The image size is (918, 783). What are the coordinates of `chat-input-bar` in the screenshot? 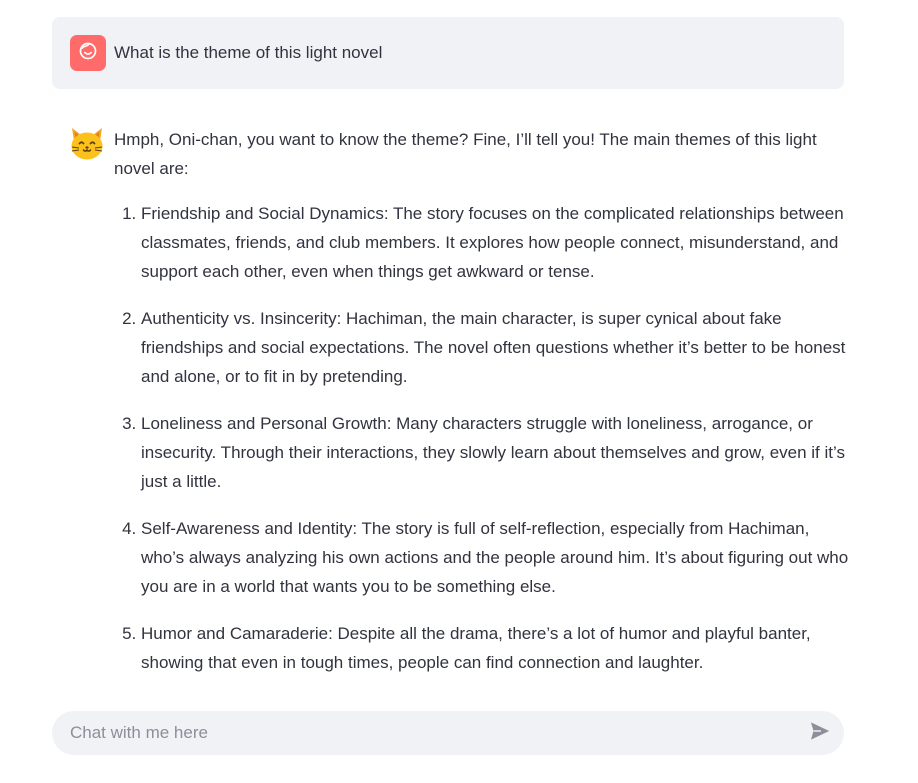 It's located at (448, 733).